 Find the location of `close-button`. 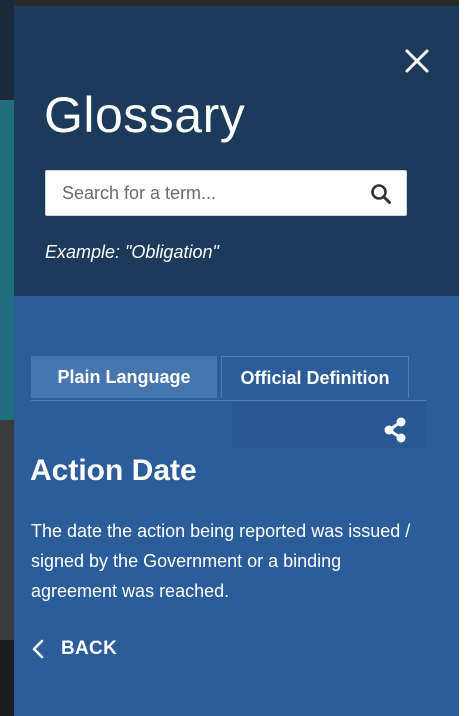

close-button is located at coordinates (417, 61).